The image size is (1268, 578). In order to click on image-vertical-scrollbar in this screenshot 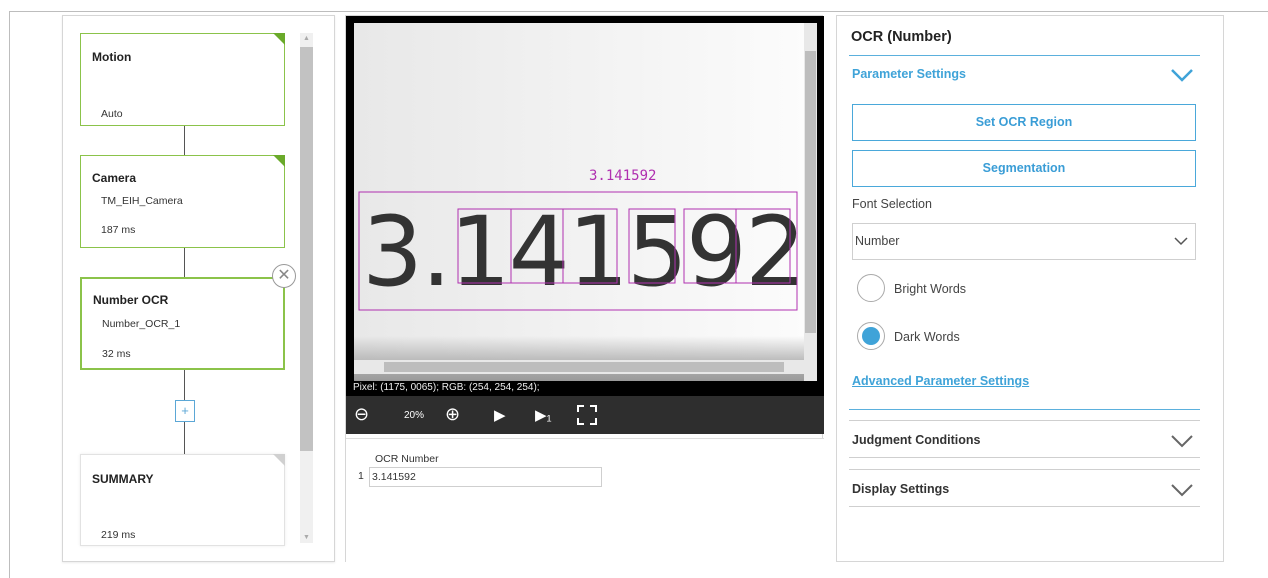, I will do `click(810, 202)`.